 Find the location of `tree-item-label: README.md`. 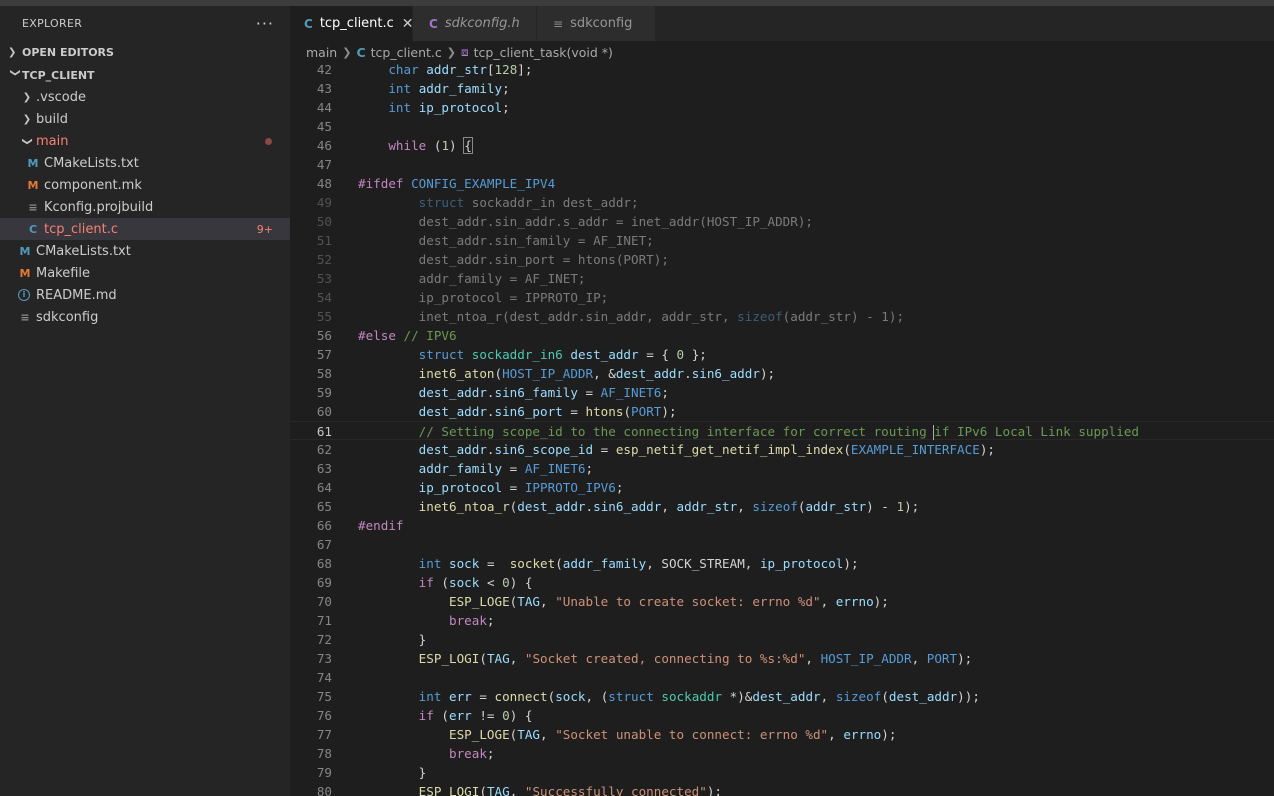

tree-item-label: README.md is located at coordinates (76, 295).